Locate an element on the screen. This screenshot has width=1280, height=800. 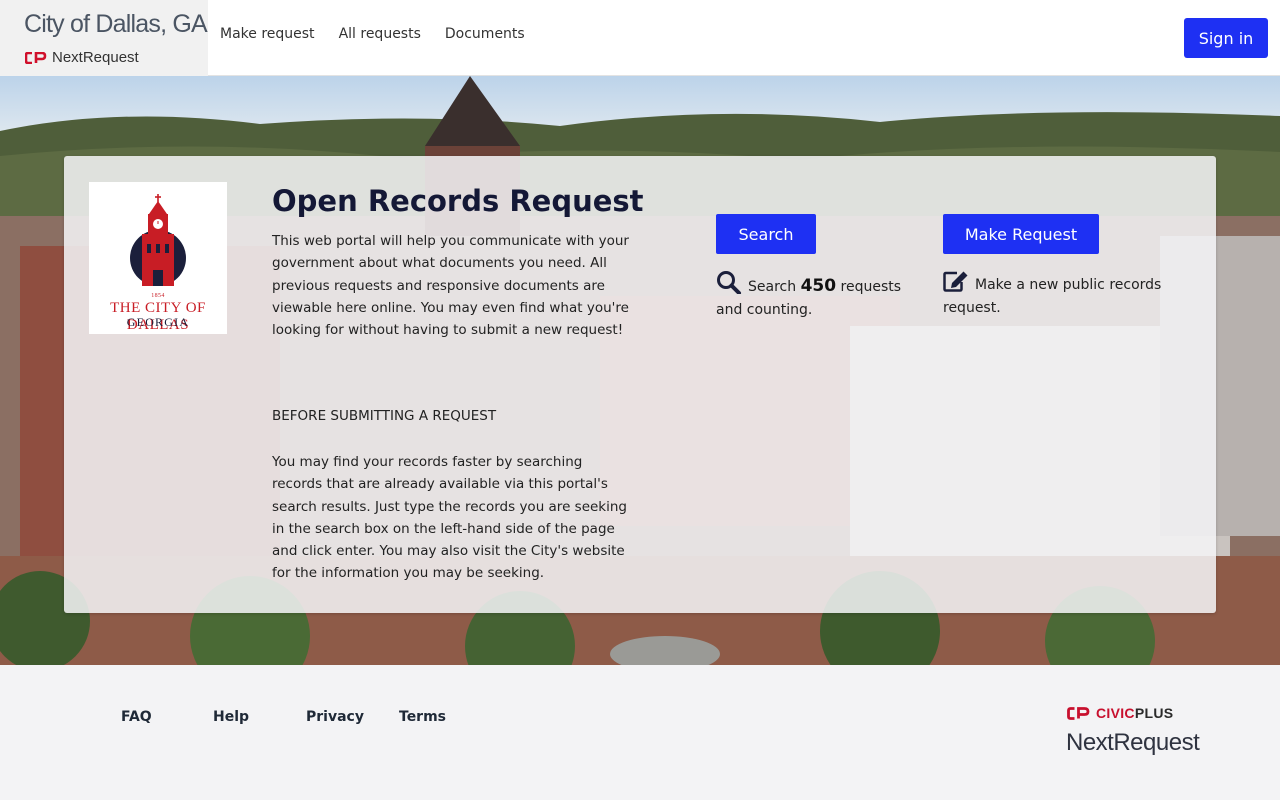
seal-state-text: GEORGIA is located at coordinates (158, 322).